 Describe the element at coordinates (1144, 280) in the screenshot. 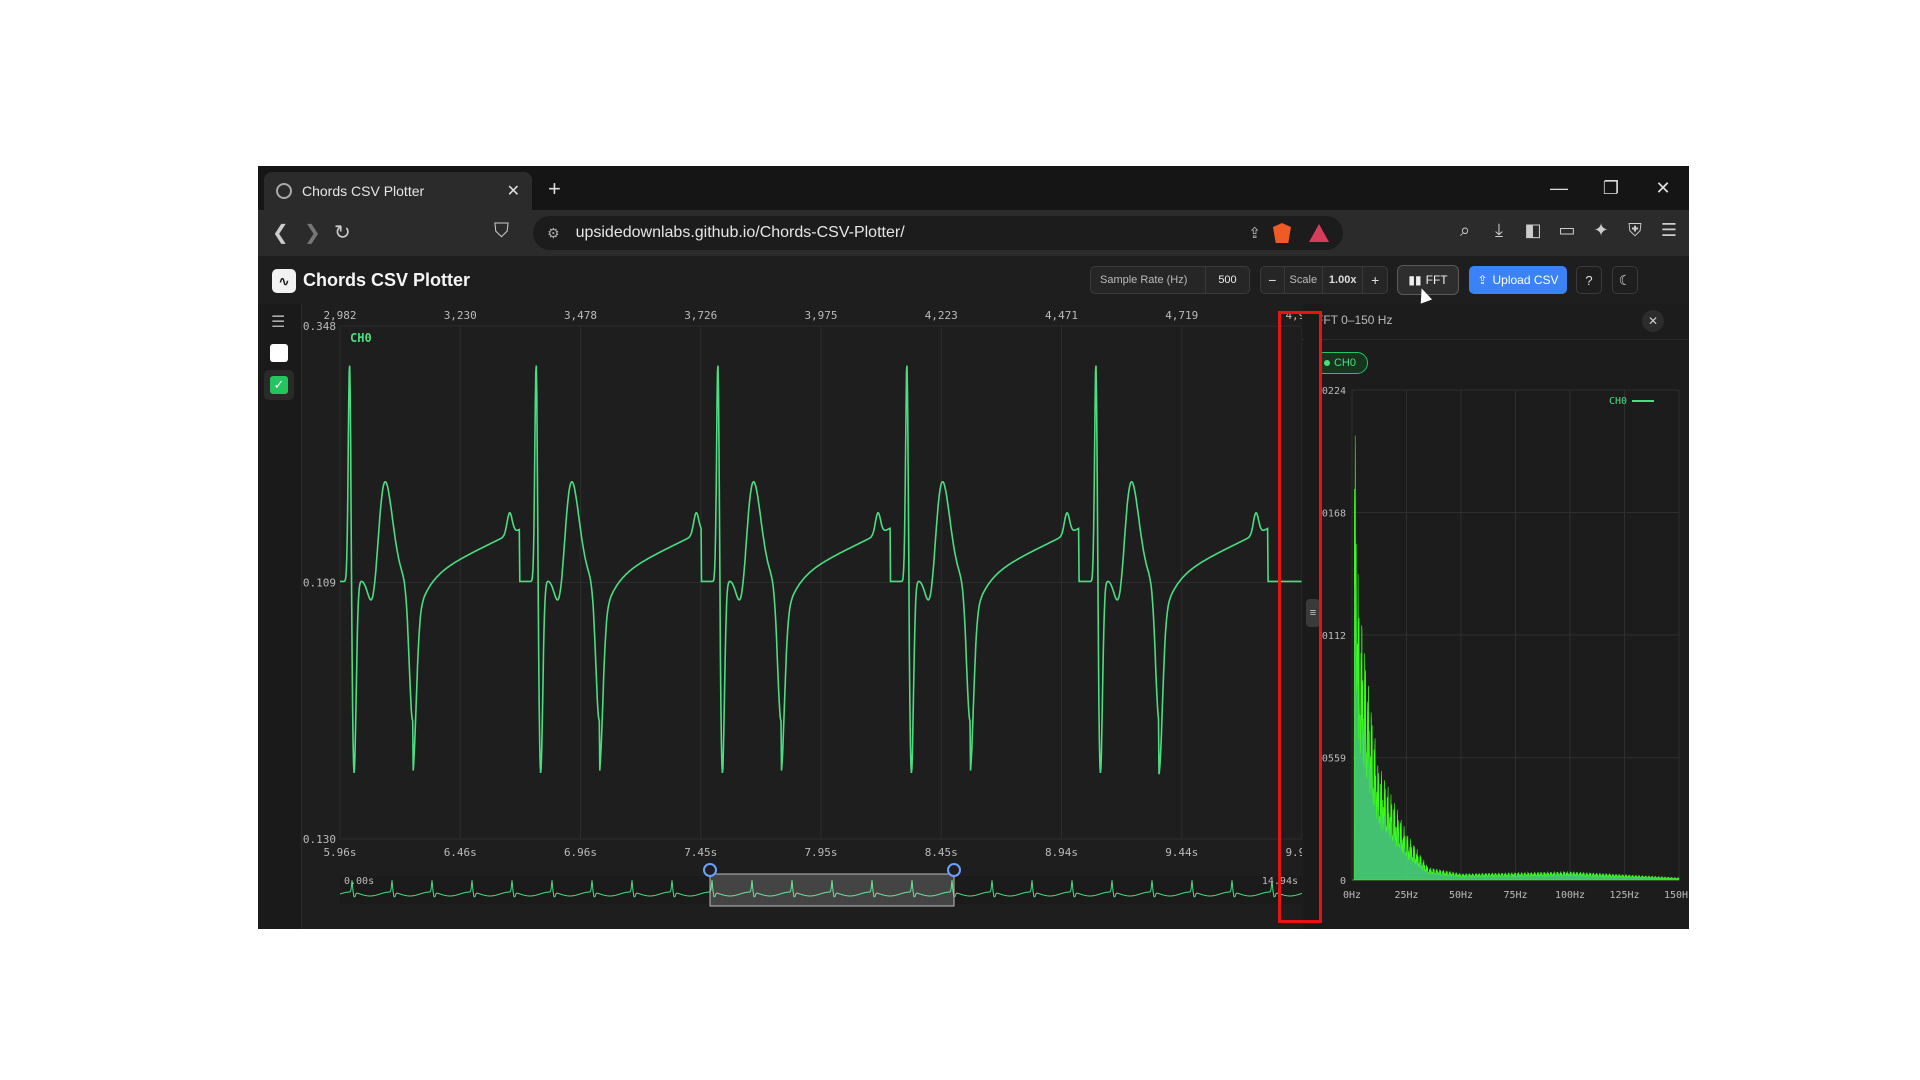

I see `sample-rate-label: Sample Rate (Hz)` at that location.